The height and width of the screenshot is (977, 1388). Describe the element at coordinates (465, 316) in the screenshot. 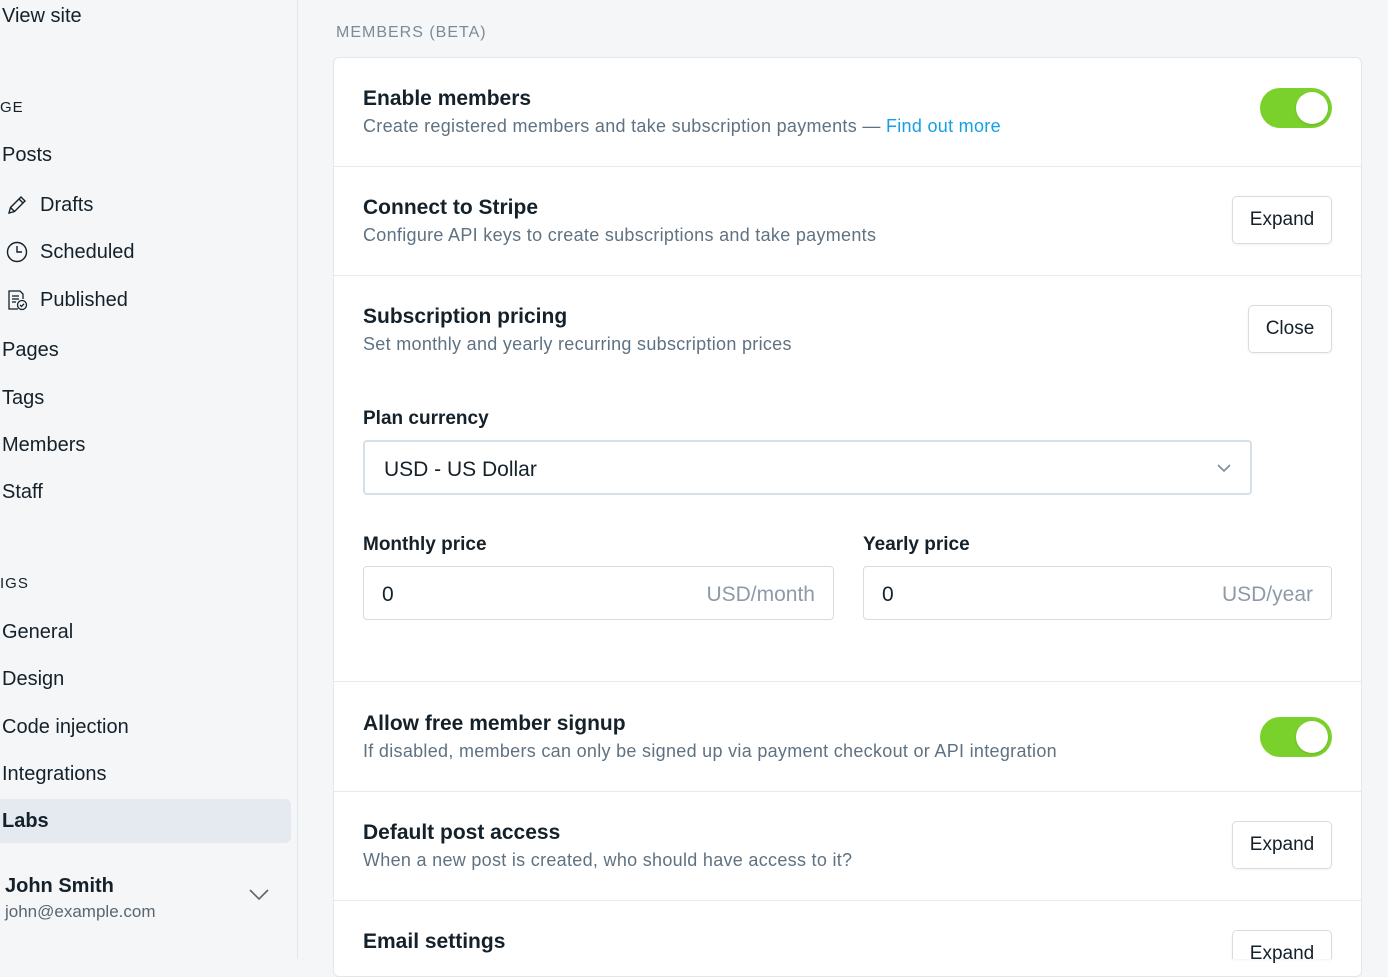

I see `pricing-title: Subscription pricing` at that location.